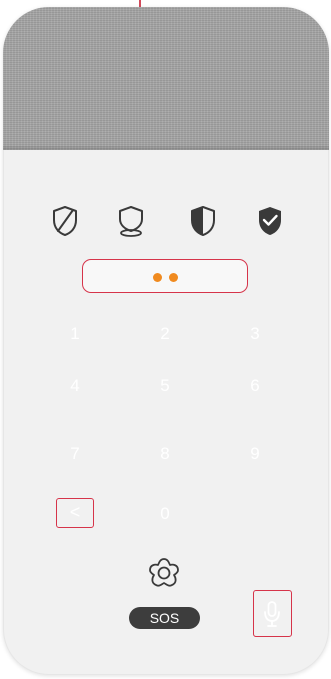 The image size is (331, 679). What do you see at coordinates (75, 386) in the screenshot?
I see `keypad-key-4: 4` at bounding box center [75, 386].